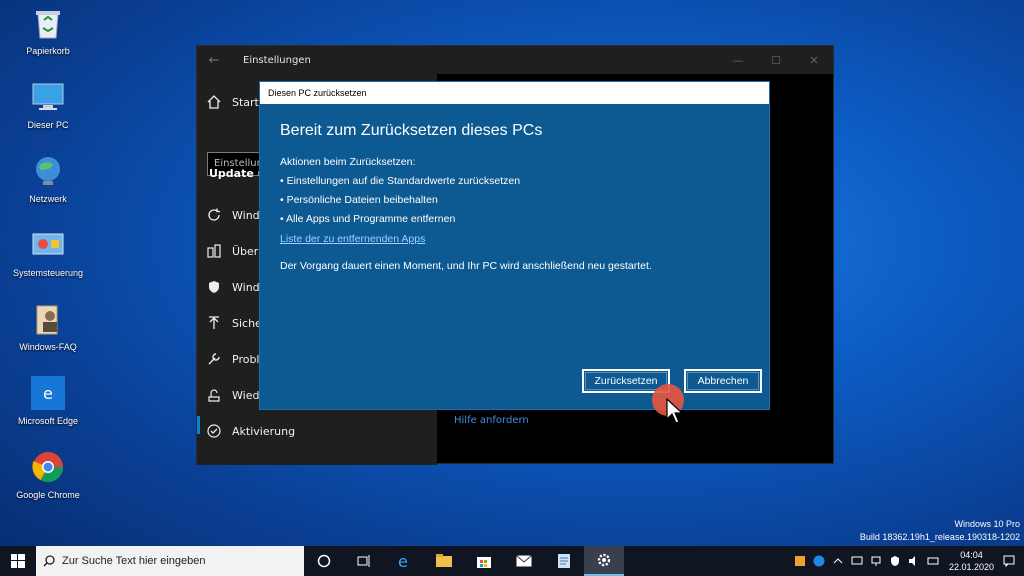 The height and width of the screenshot is (576, 1024). Describe the element at coordinates (939, 537) in the screenshot. I see `watermark-build: Build 18362.19h1_release.190318-1202` at that location.